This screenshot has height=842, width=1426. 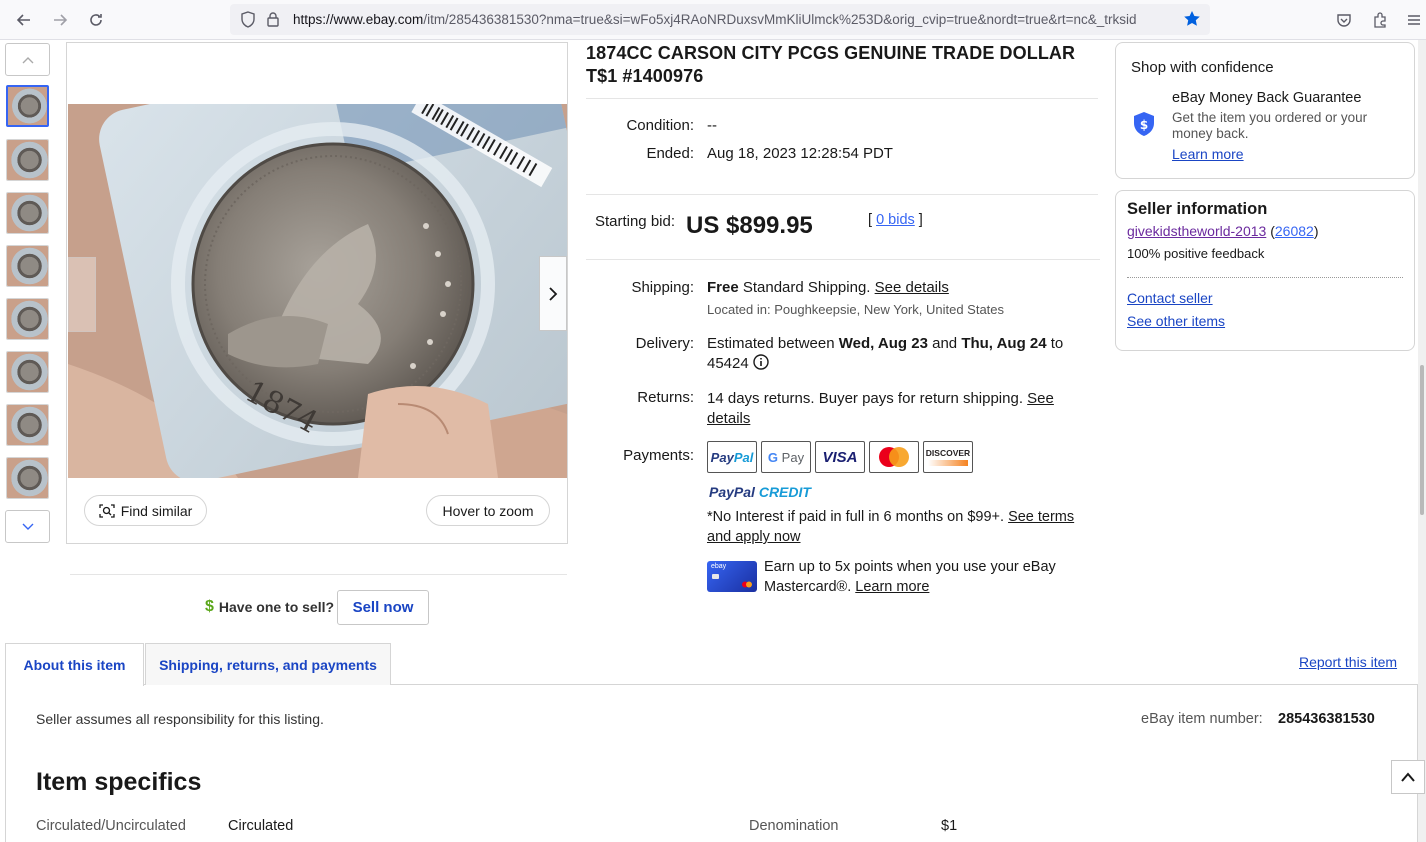 What do you see at coordinates (276, 607) in the screenshot?
I see `sell-question: Have one to sell?` at bounding box center [276, 607].